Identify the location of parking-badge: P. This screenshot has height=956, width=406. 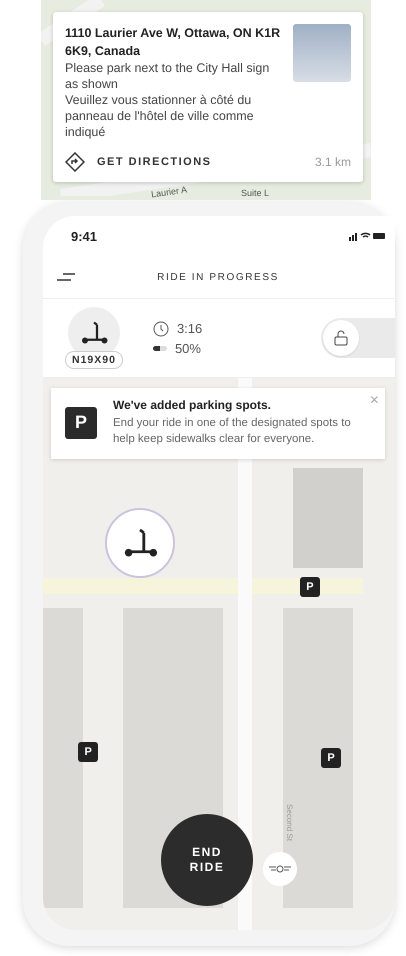
(81, 422).